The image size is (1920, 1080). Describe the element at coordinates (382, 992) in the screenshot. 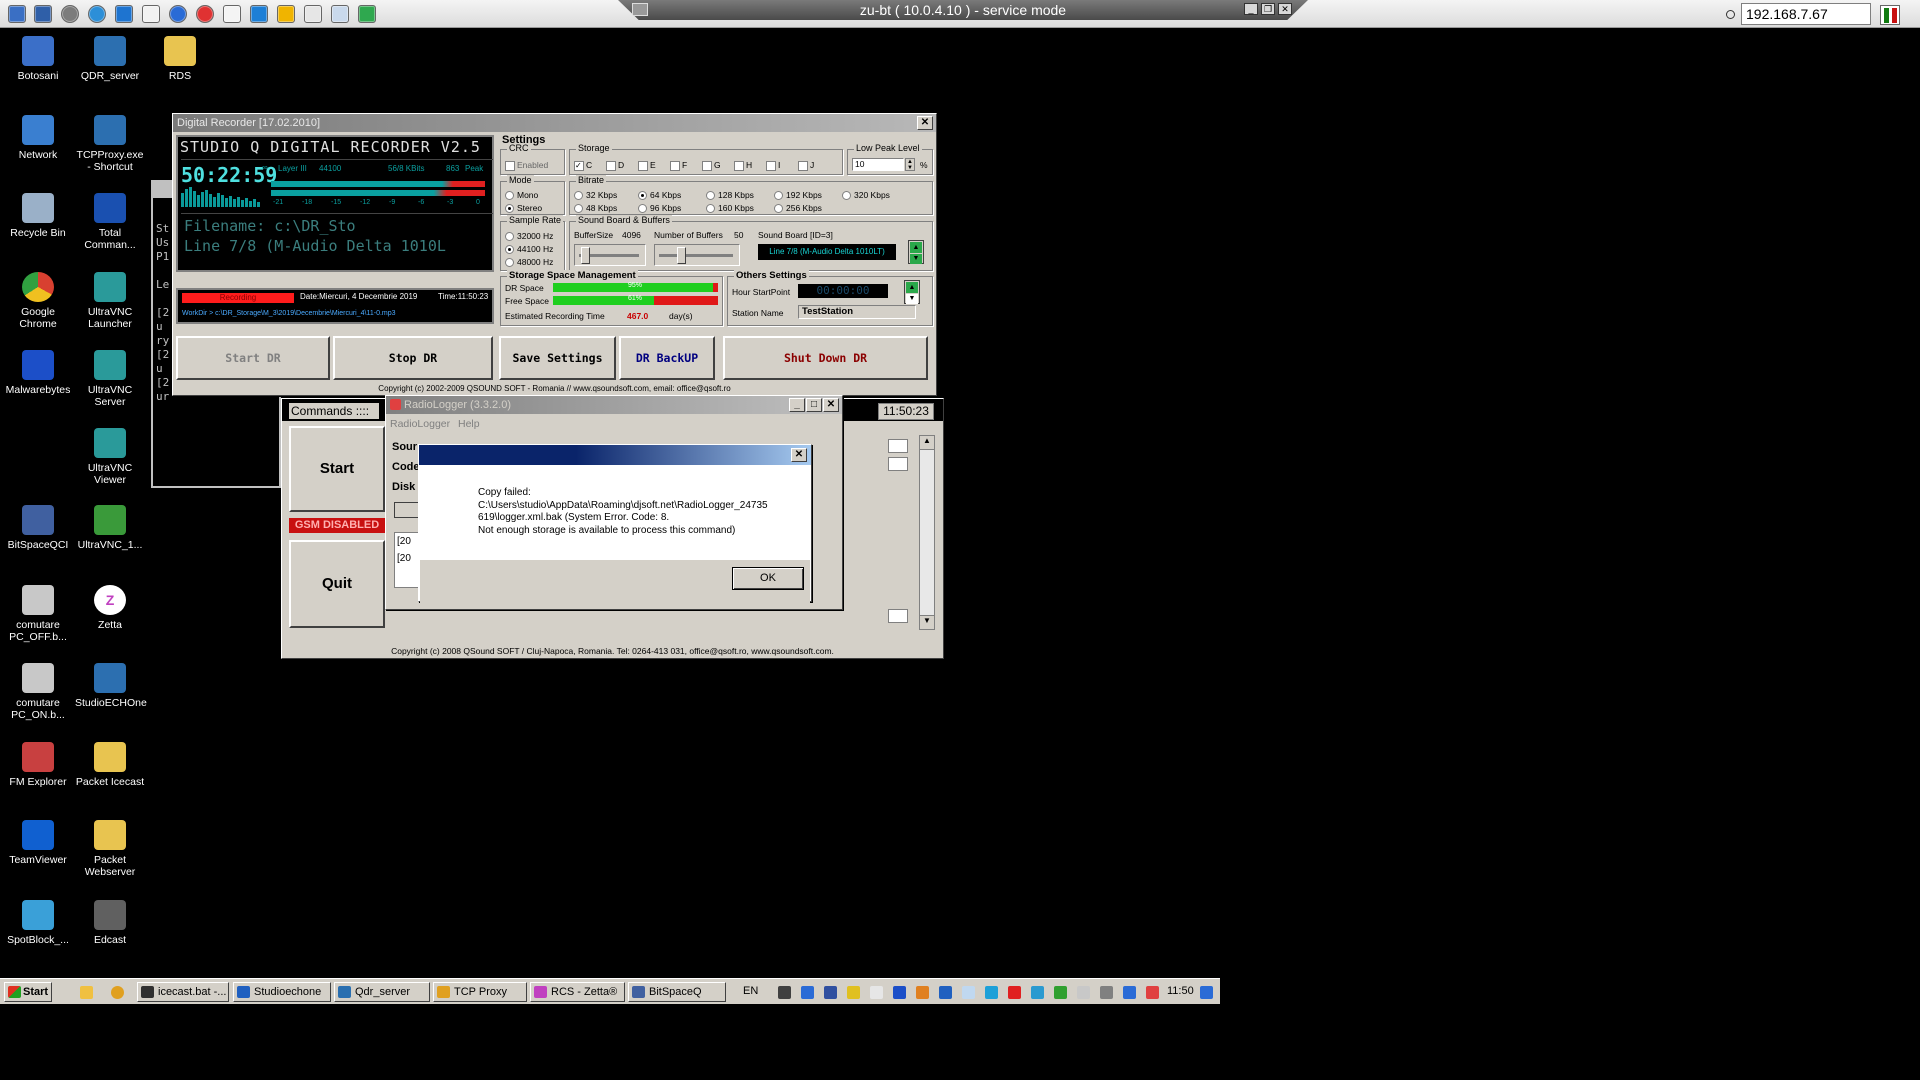

I see `taskbar-item: Qdr_server` at that location.